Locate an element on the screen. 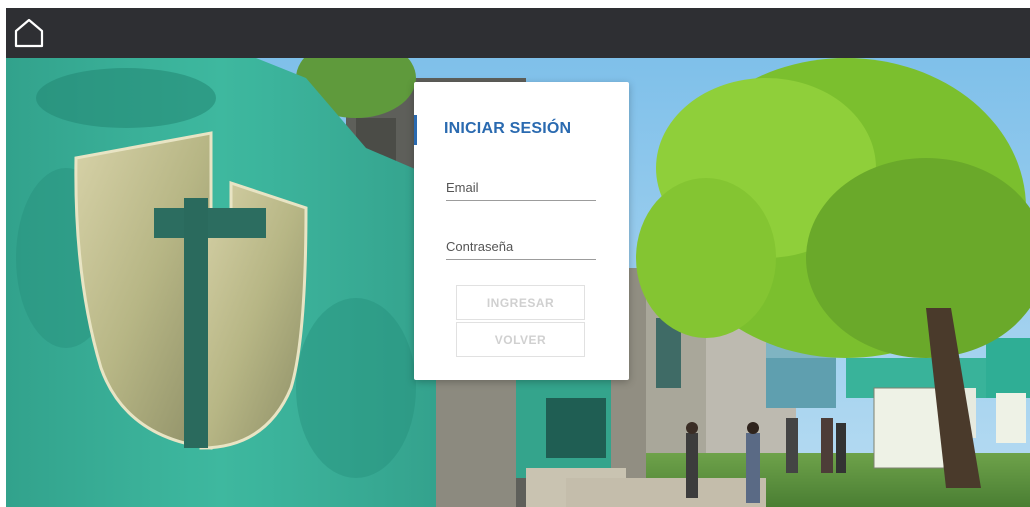 This screenshot has width=1030, height=507. home-icon is located at coordinates (29, 33).